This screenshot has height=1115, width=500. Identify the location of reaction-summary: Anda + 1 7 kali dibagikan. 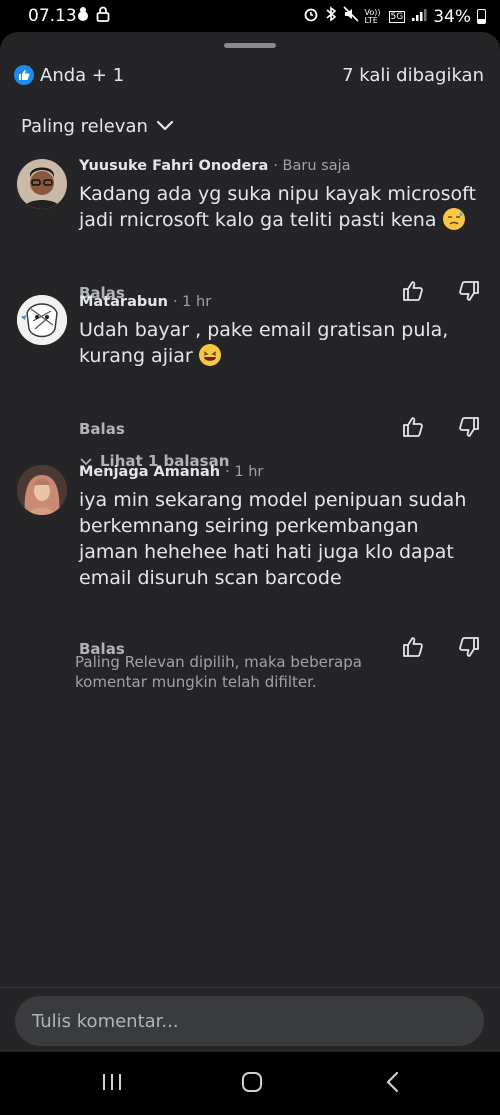
(249, 75).